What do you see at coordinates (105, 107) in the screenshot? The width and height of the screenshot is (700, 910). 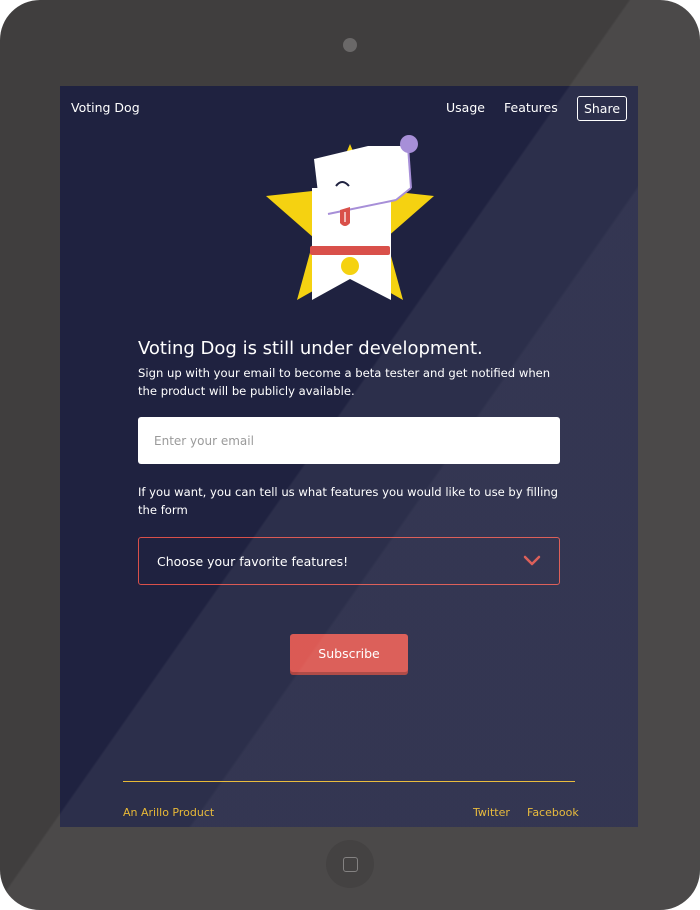 I see `brand-link: Voting Dog` at bounding box center [105, 107].